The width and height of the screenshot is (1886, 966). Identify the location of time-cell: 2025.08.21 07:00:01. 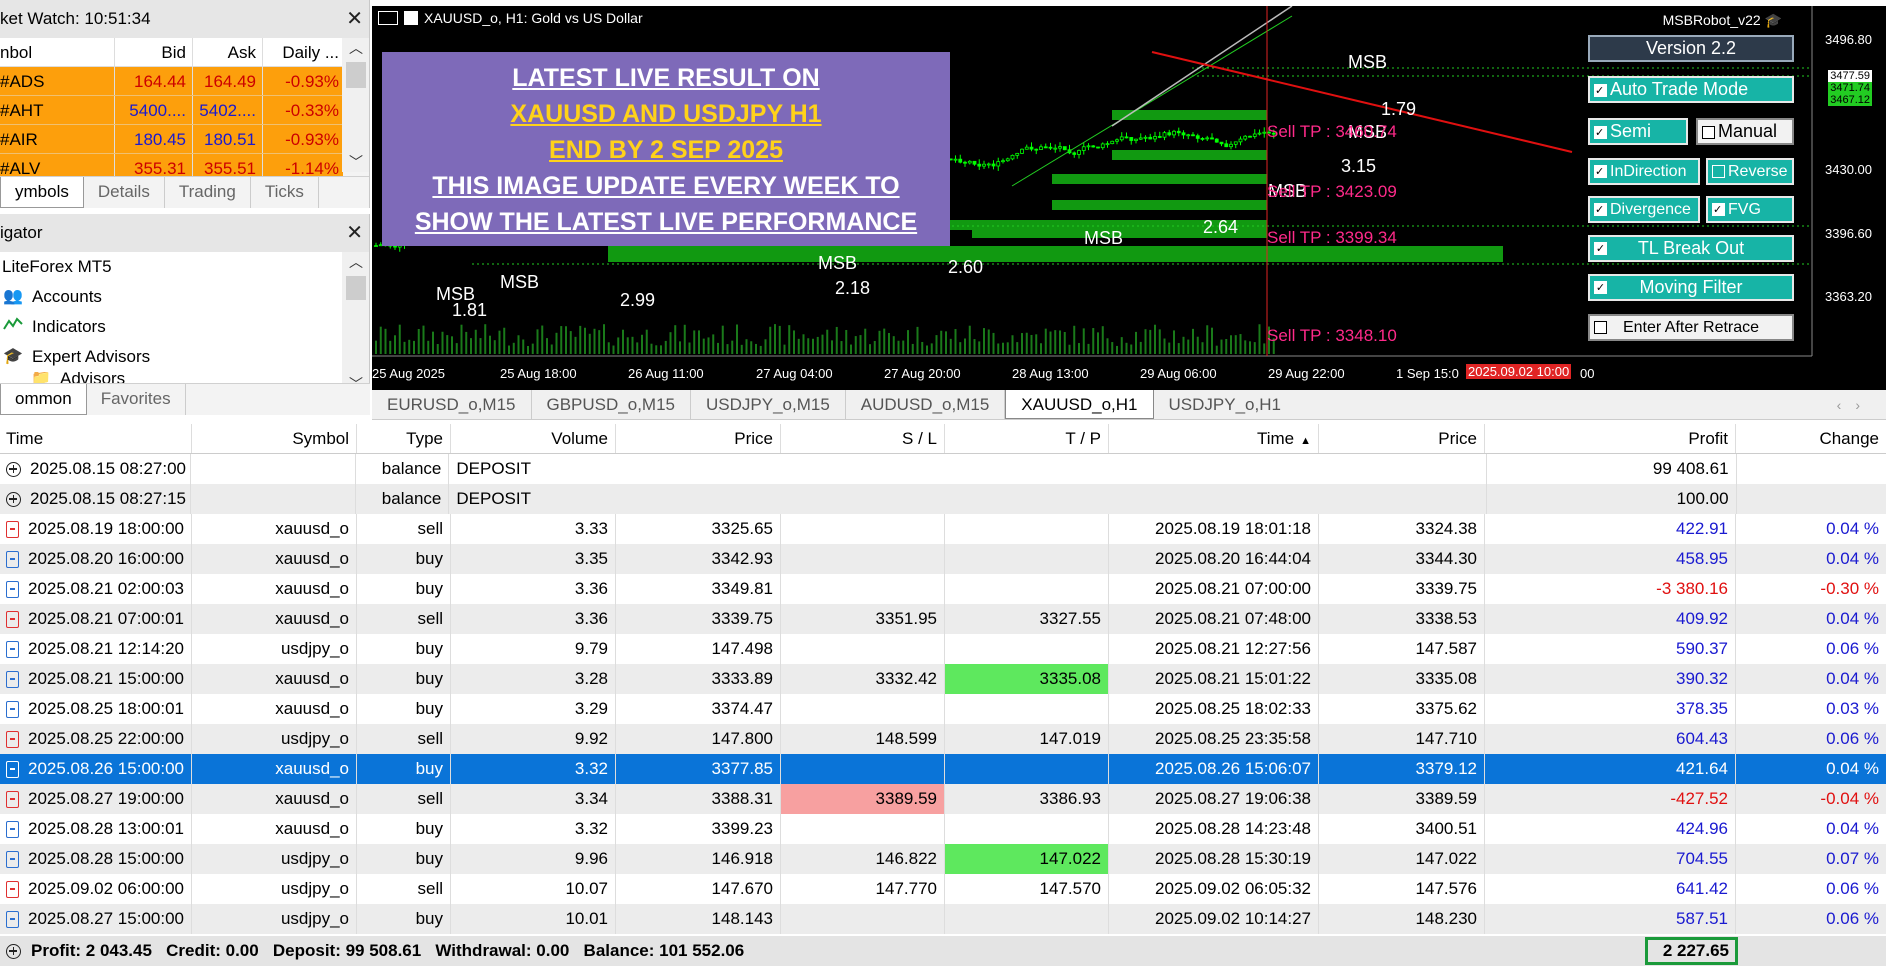
(96, 619).